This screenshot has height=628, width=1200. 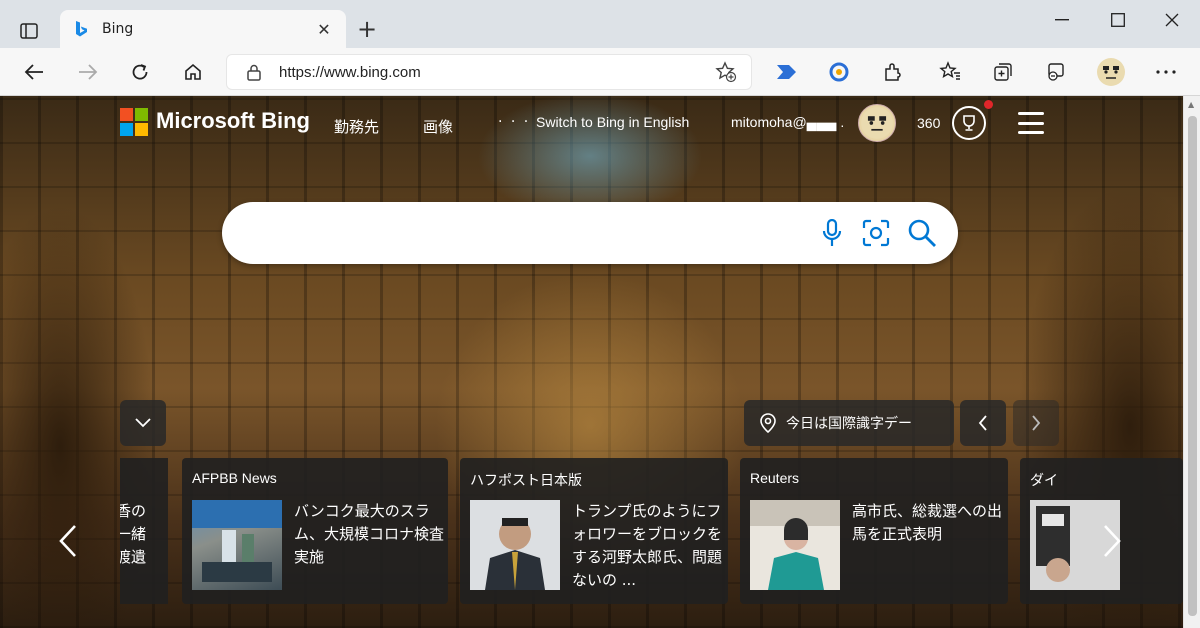 What do you see at coordinates (369, 534) in the screenshot?
I see `news-headline: バンコク最大のスラム、大規模コロナ検査実施` at bounding box center [369, 534].